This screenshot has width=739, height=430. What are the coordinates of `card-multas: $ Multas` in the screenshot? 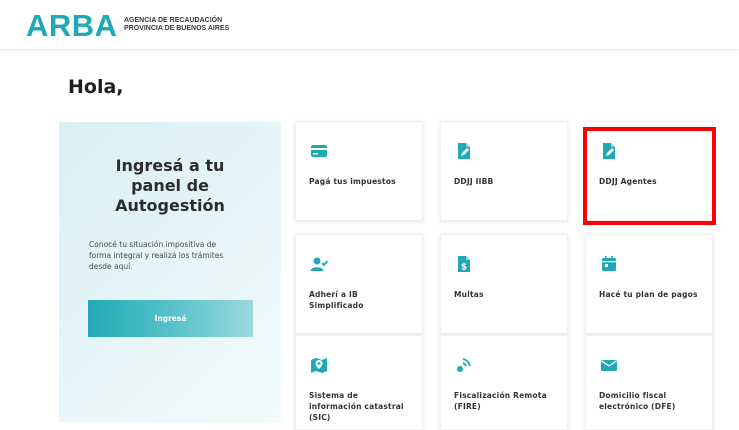 It's located at (504, 284).